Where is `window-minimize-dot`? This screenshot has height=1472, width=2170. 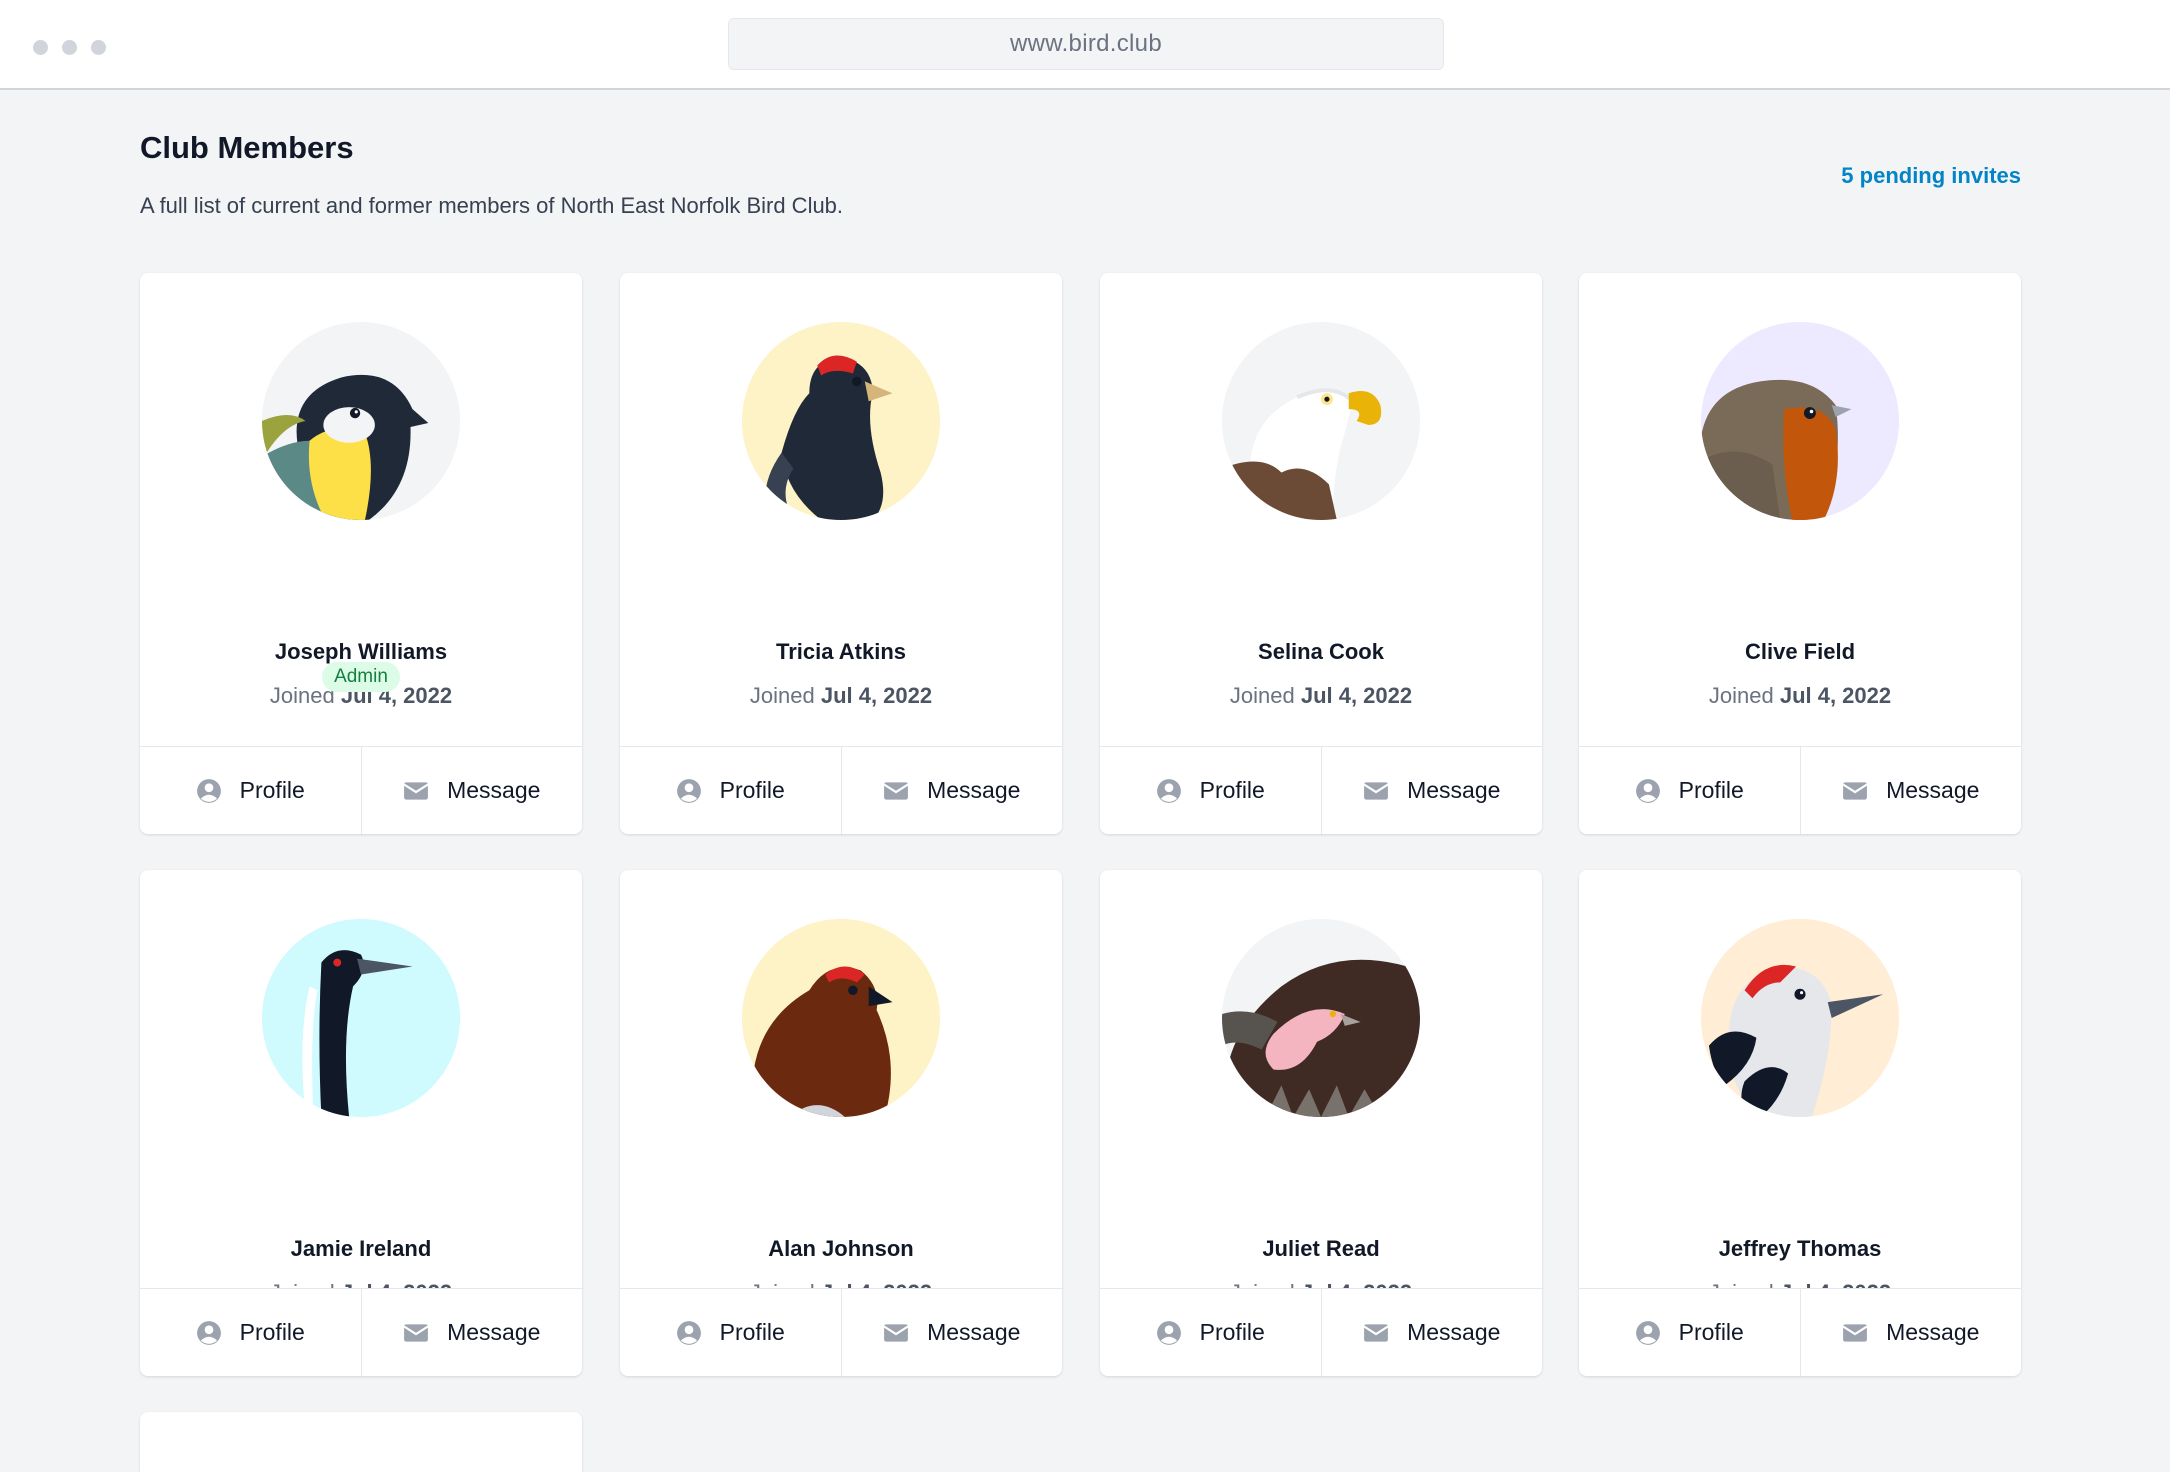
window-minimize-dot is located at coordinates (69, 47).